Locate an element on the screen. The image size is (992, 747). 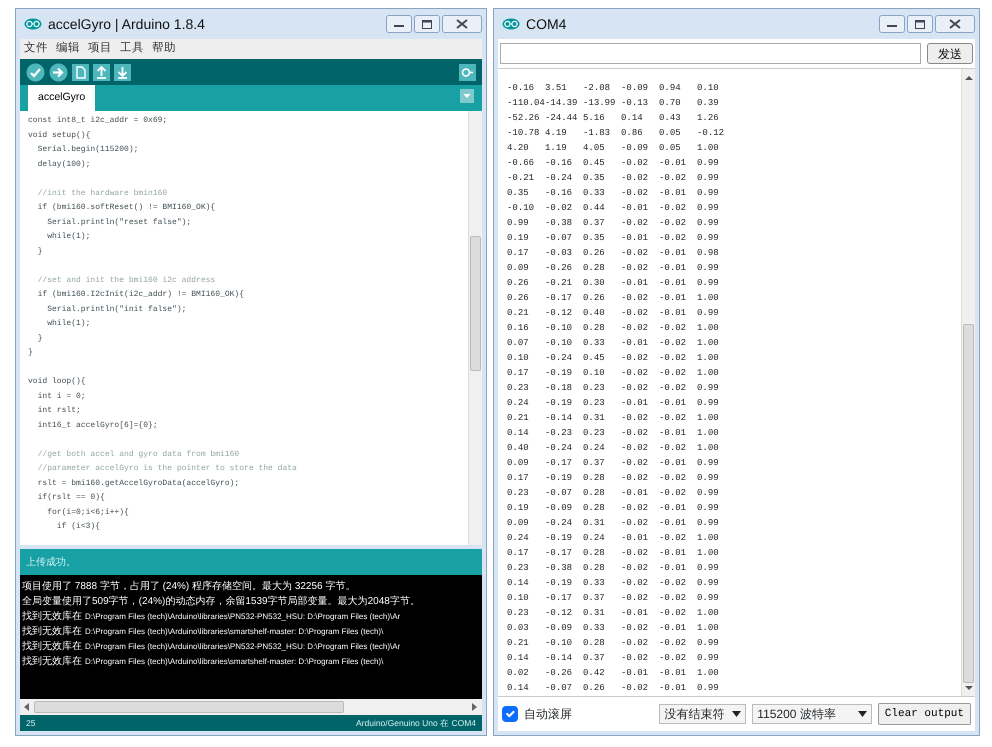
serial-value: 0.30 is located at coordinates (594, 283).